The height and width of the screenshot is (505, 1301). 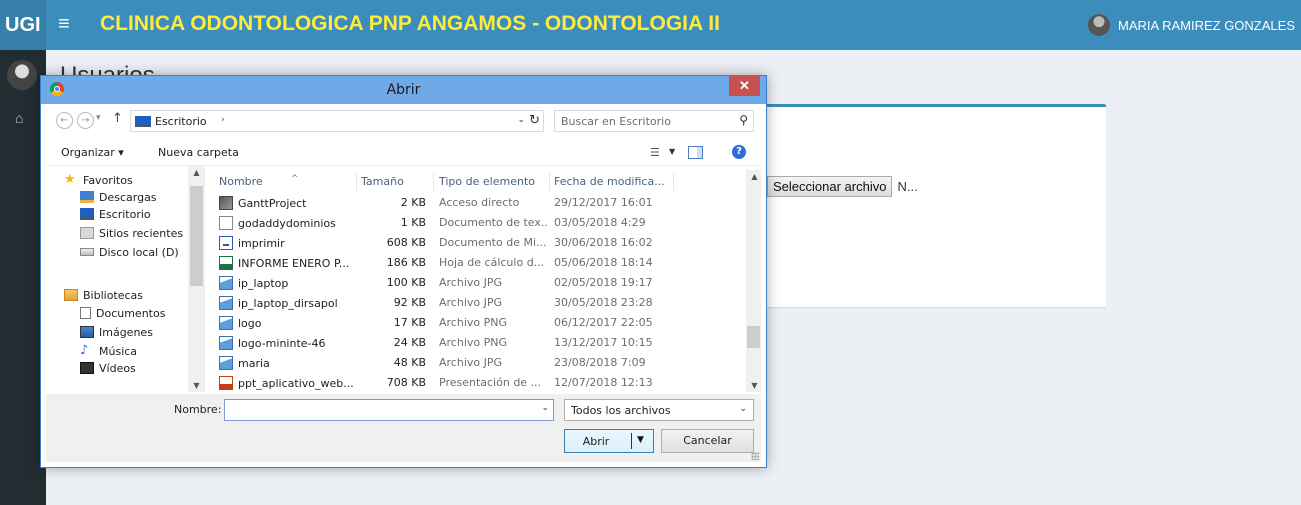 I want to click on nav-item-label: Música, so click(x=118, y=351).